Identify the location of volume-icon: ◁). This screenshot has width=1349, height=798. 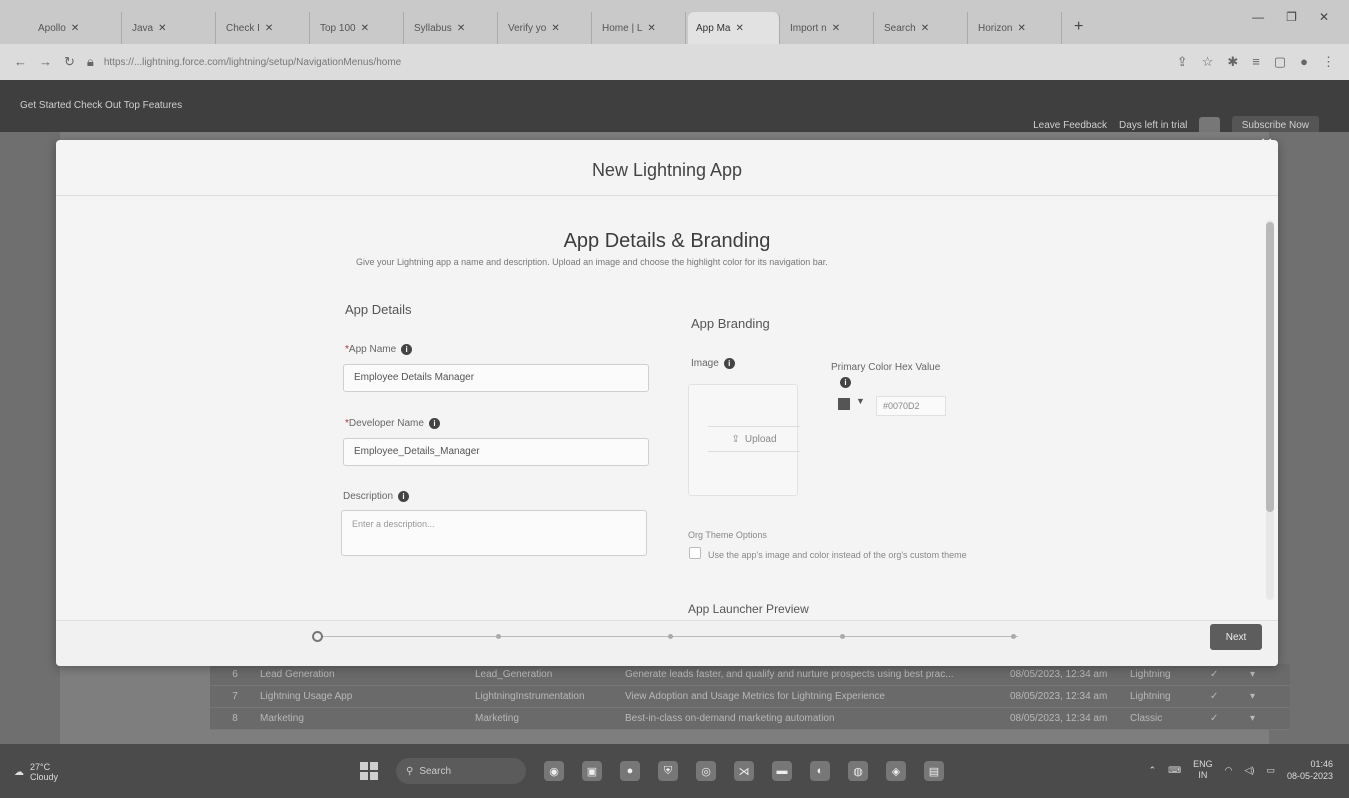
(1250, 770).